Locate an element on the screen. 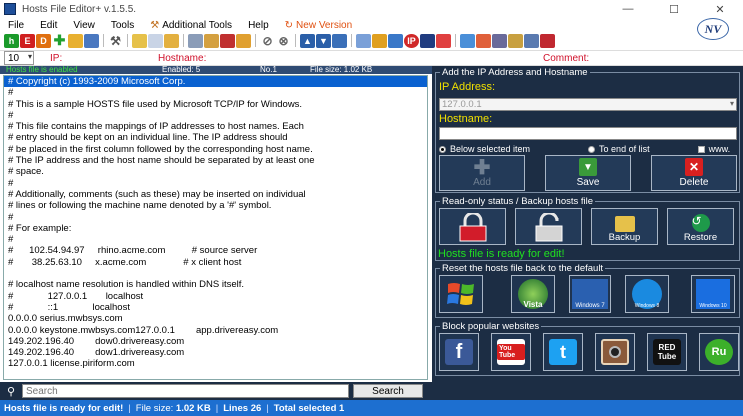 This screenshot has width=743, height=416. editor-line: # 38.25.63.10 x.acme.com # x client host is located at coordinates (215, 262).